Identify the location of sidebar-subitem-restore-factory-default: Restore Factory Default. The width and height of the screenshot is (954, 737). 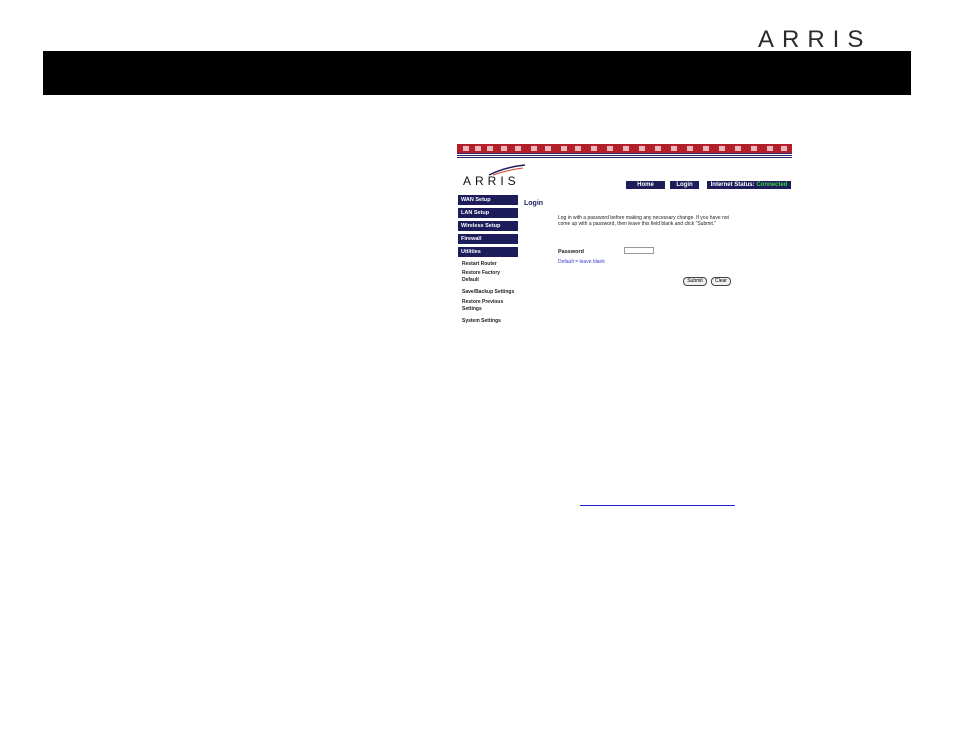
(487, 277).